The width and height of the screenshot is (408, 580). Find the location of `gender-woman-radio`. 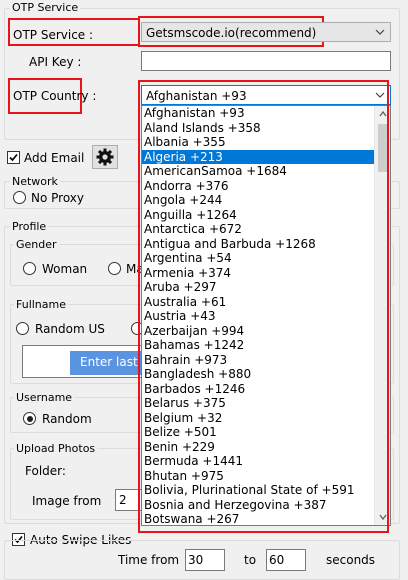

gender-woman-radio is located at coordinates (29, 268).